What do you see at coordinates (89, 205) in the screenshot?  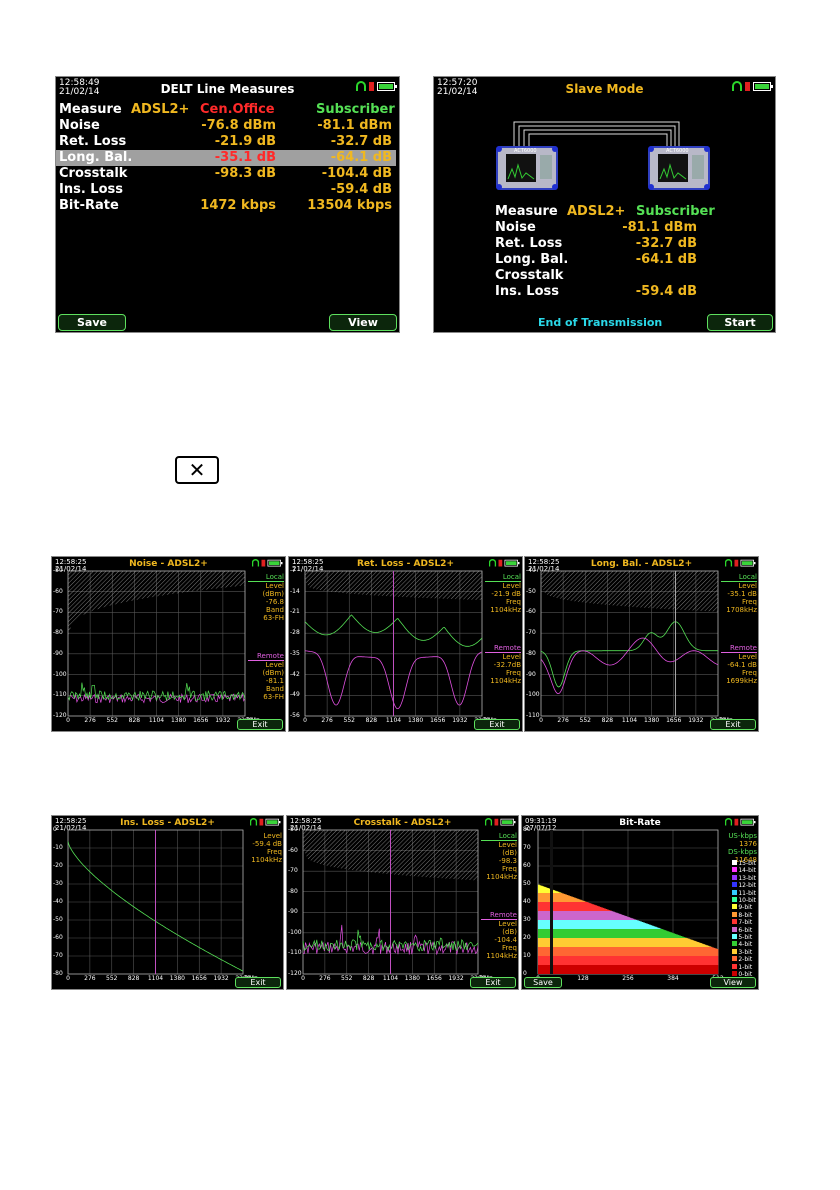 I see `row-label: Bit-Rate` at bounding box center [89, 205].